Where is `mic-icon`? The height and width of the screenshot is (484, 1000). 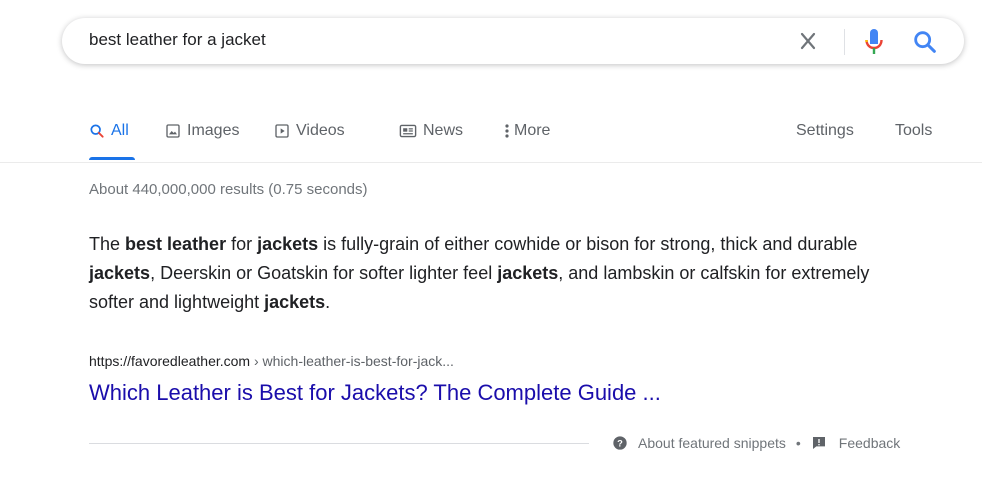 mic-icon is located at coordinates (874, 41).